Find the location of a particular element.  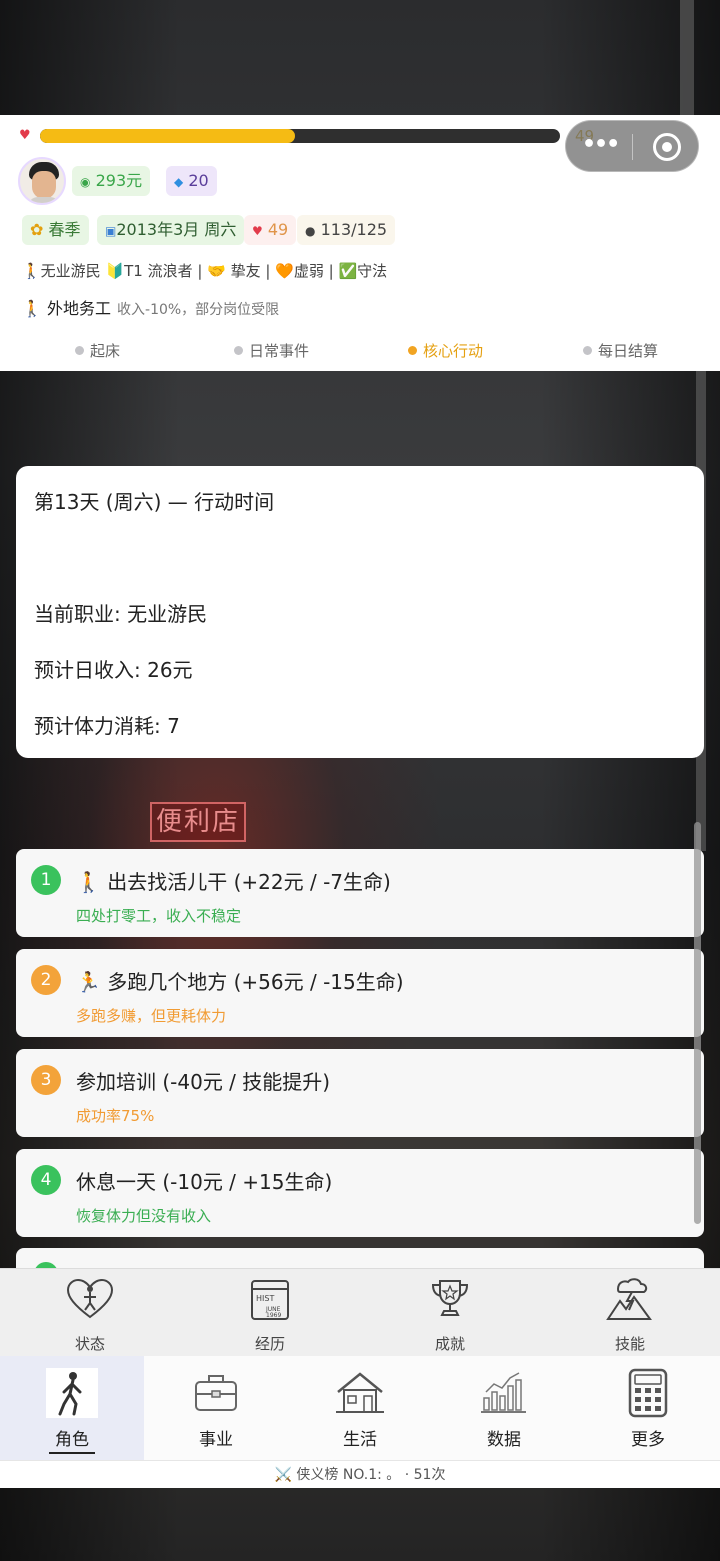

choice-number: 4 is located at coordinates (46, 1180).